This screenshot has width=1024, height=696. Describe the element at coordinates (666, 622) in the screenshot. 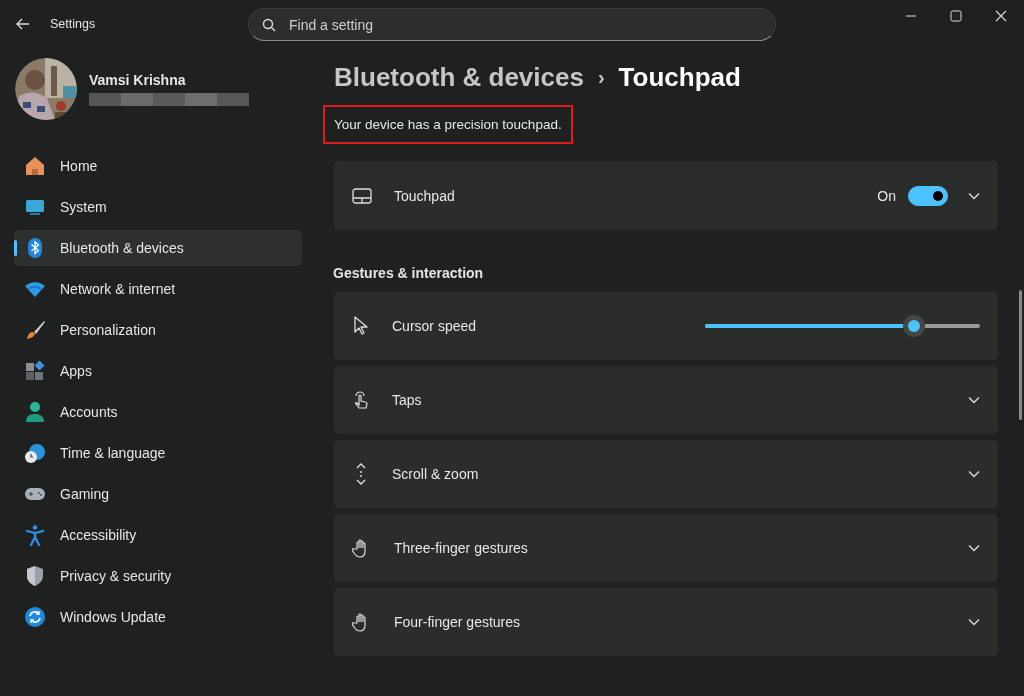

I see `settings-card: Four-finger gestures` at that location.